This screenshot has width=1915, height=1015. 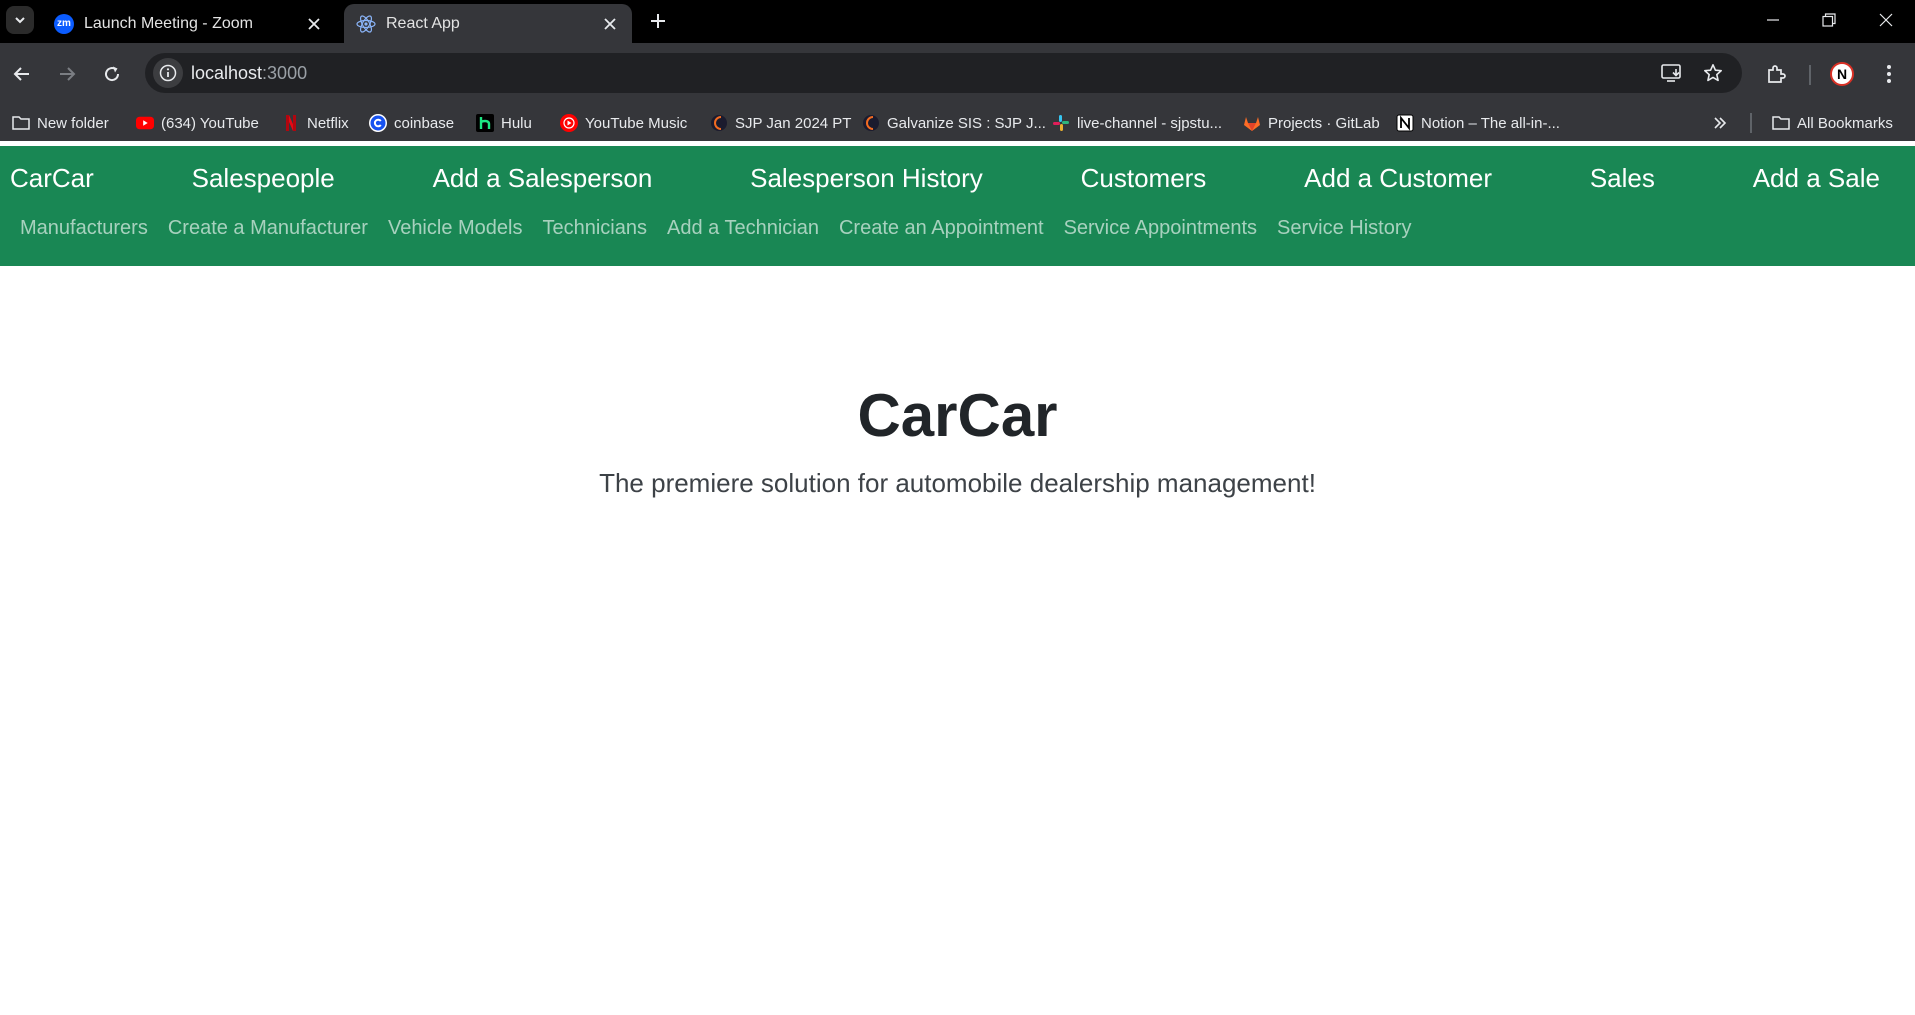 I want to click on youtube-music-icon, so click(x=569, y=123).